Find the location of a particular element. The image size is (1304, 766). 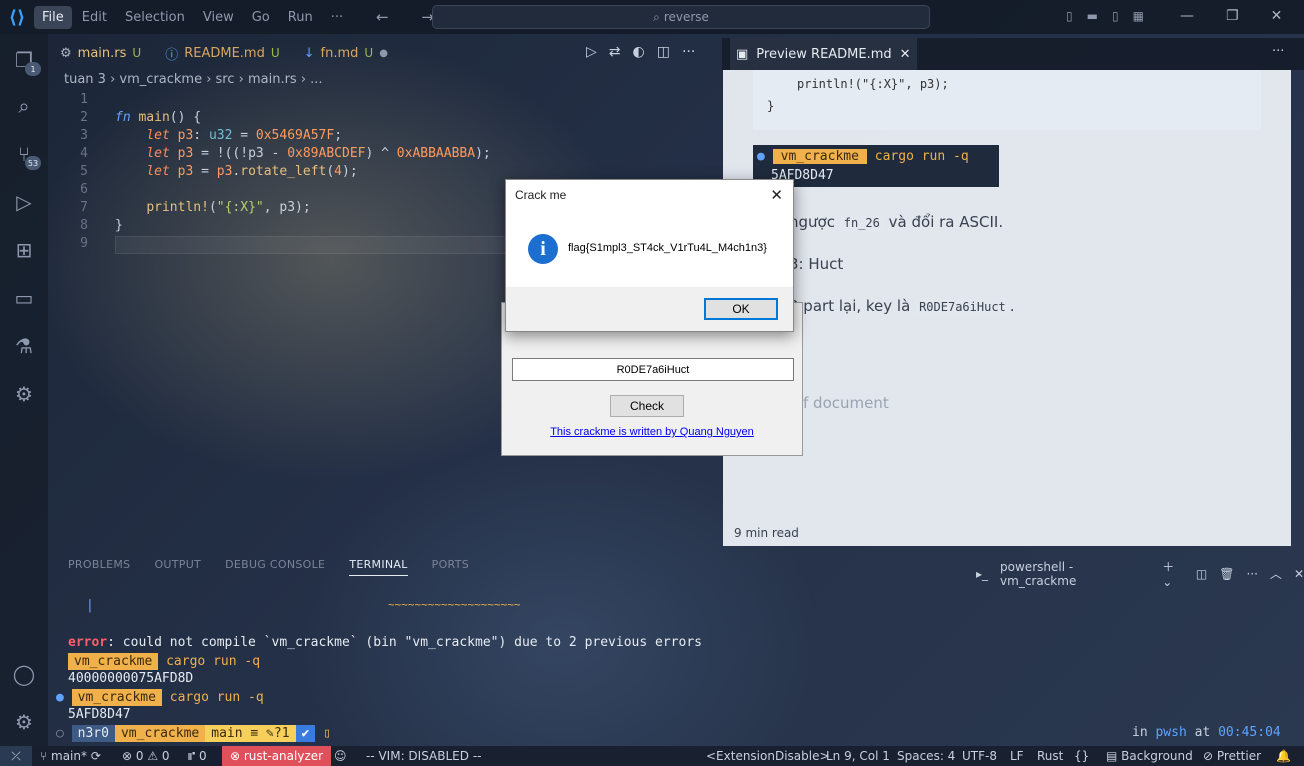

maximize-panel-icon: ︿ is located at coordinates (1276, 573).